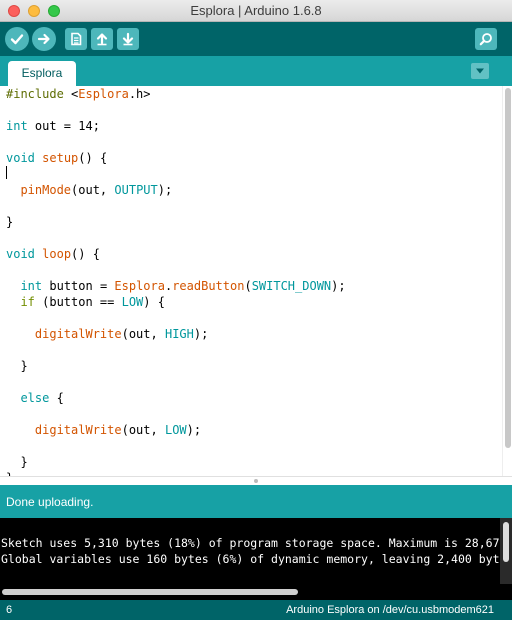 This screenshot has width=512, height=620. I want to click on console-vertical-scrollbar, so click(506, 551).